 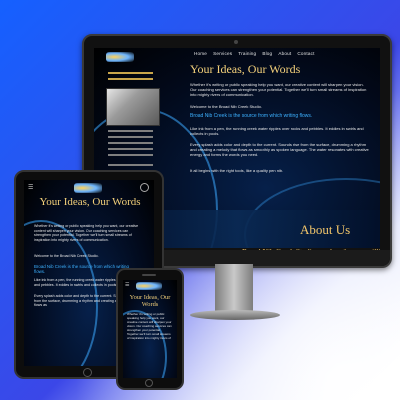 I want to click on phone-home-button, so click(x=149, y=383).